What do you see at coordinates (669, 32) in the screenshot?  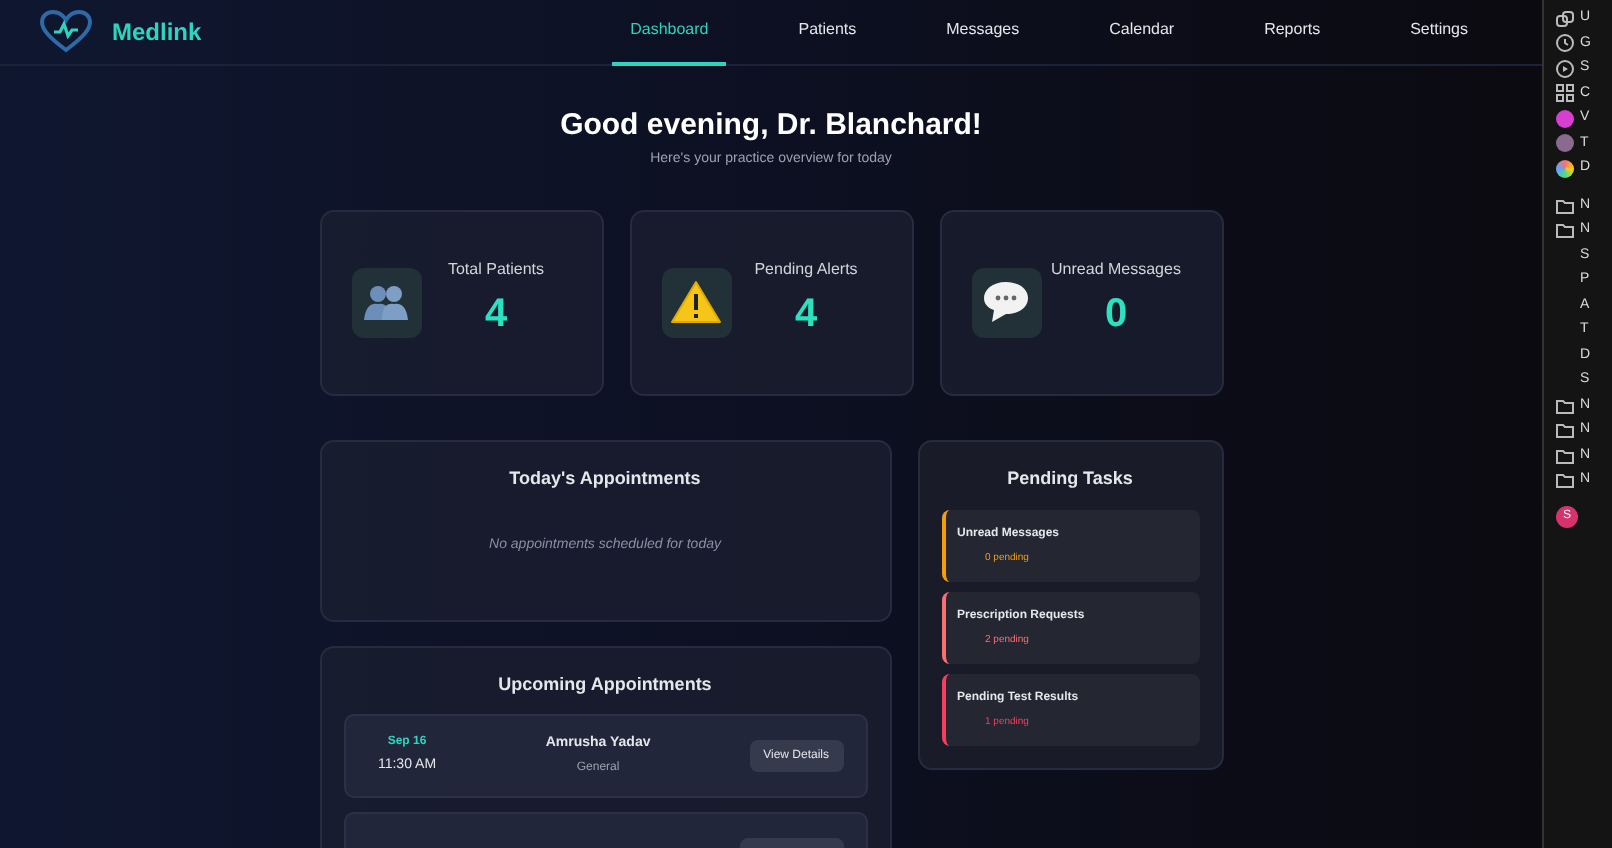 I see `nav-tab: Dashboard` at bounding box center [669, 32].